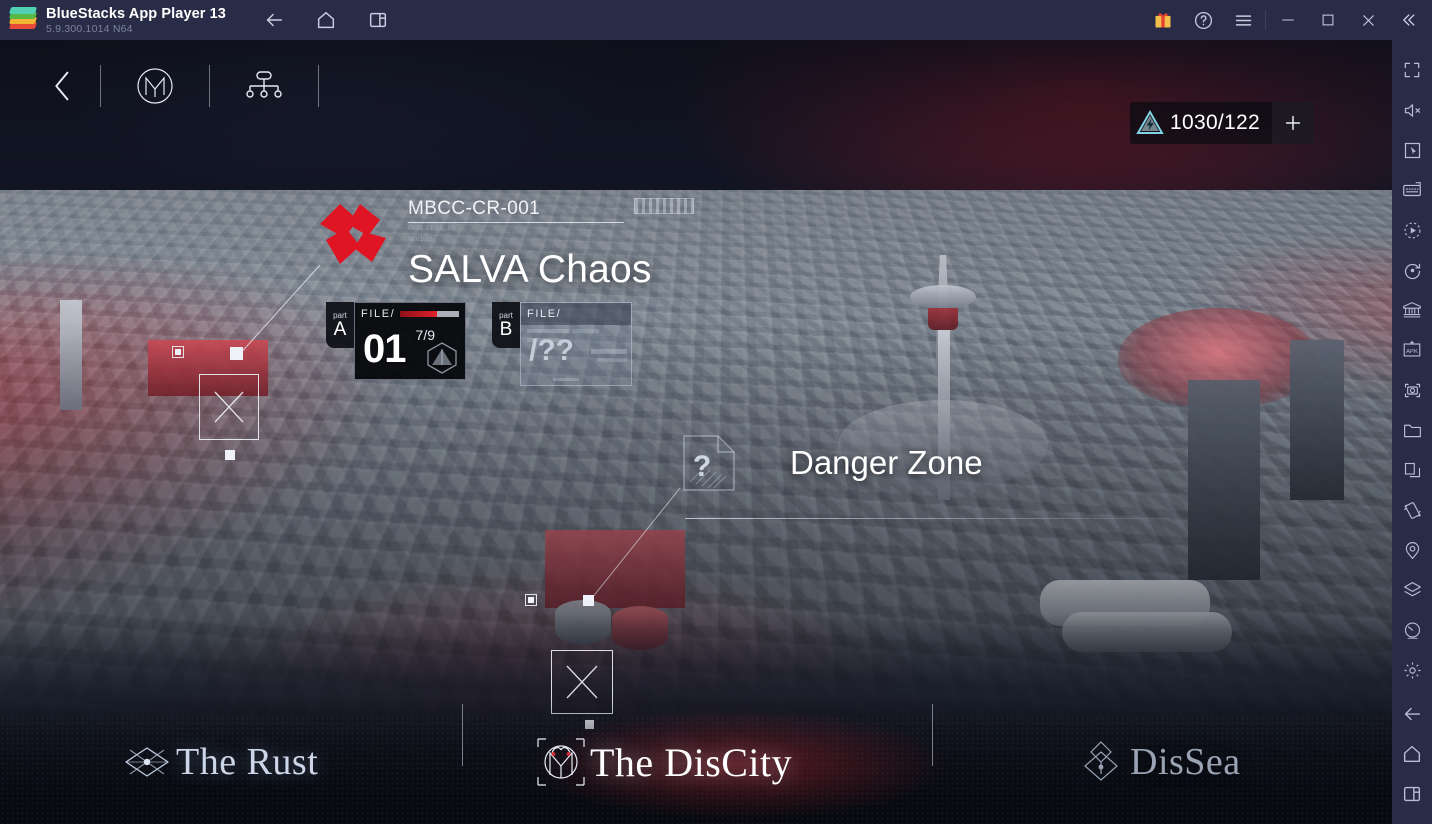  Describe the element at coordinates (1412, 590) in the screenshot. I see `layers-button` at that location.